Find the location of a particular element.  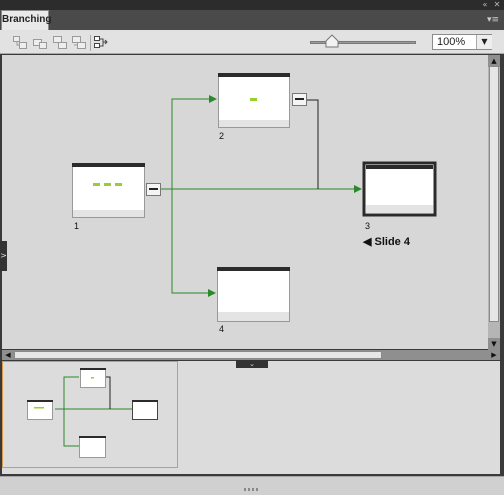

expand-slide-icon is located at coordinates (20, 42).